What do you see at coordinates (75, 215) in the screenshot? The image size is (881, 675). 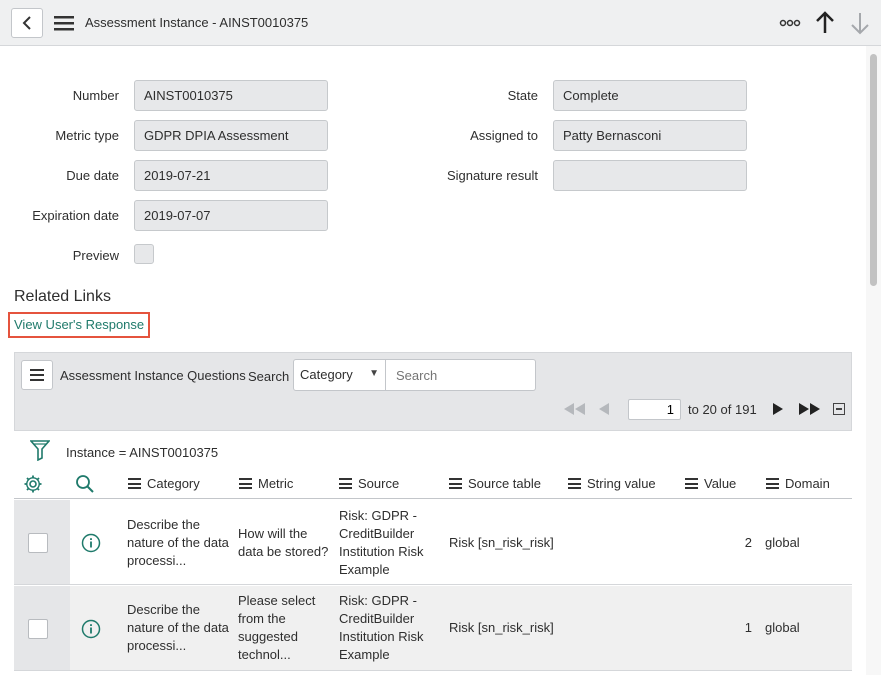 I see `expiration-date-label: Expiration date` at bounding box center [75, 215].